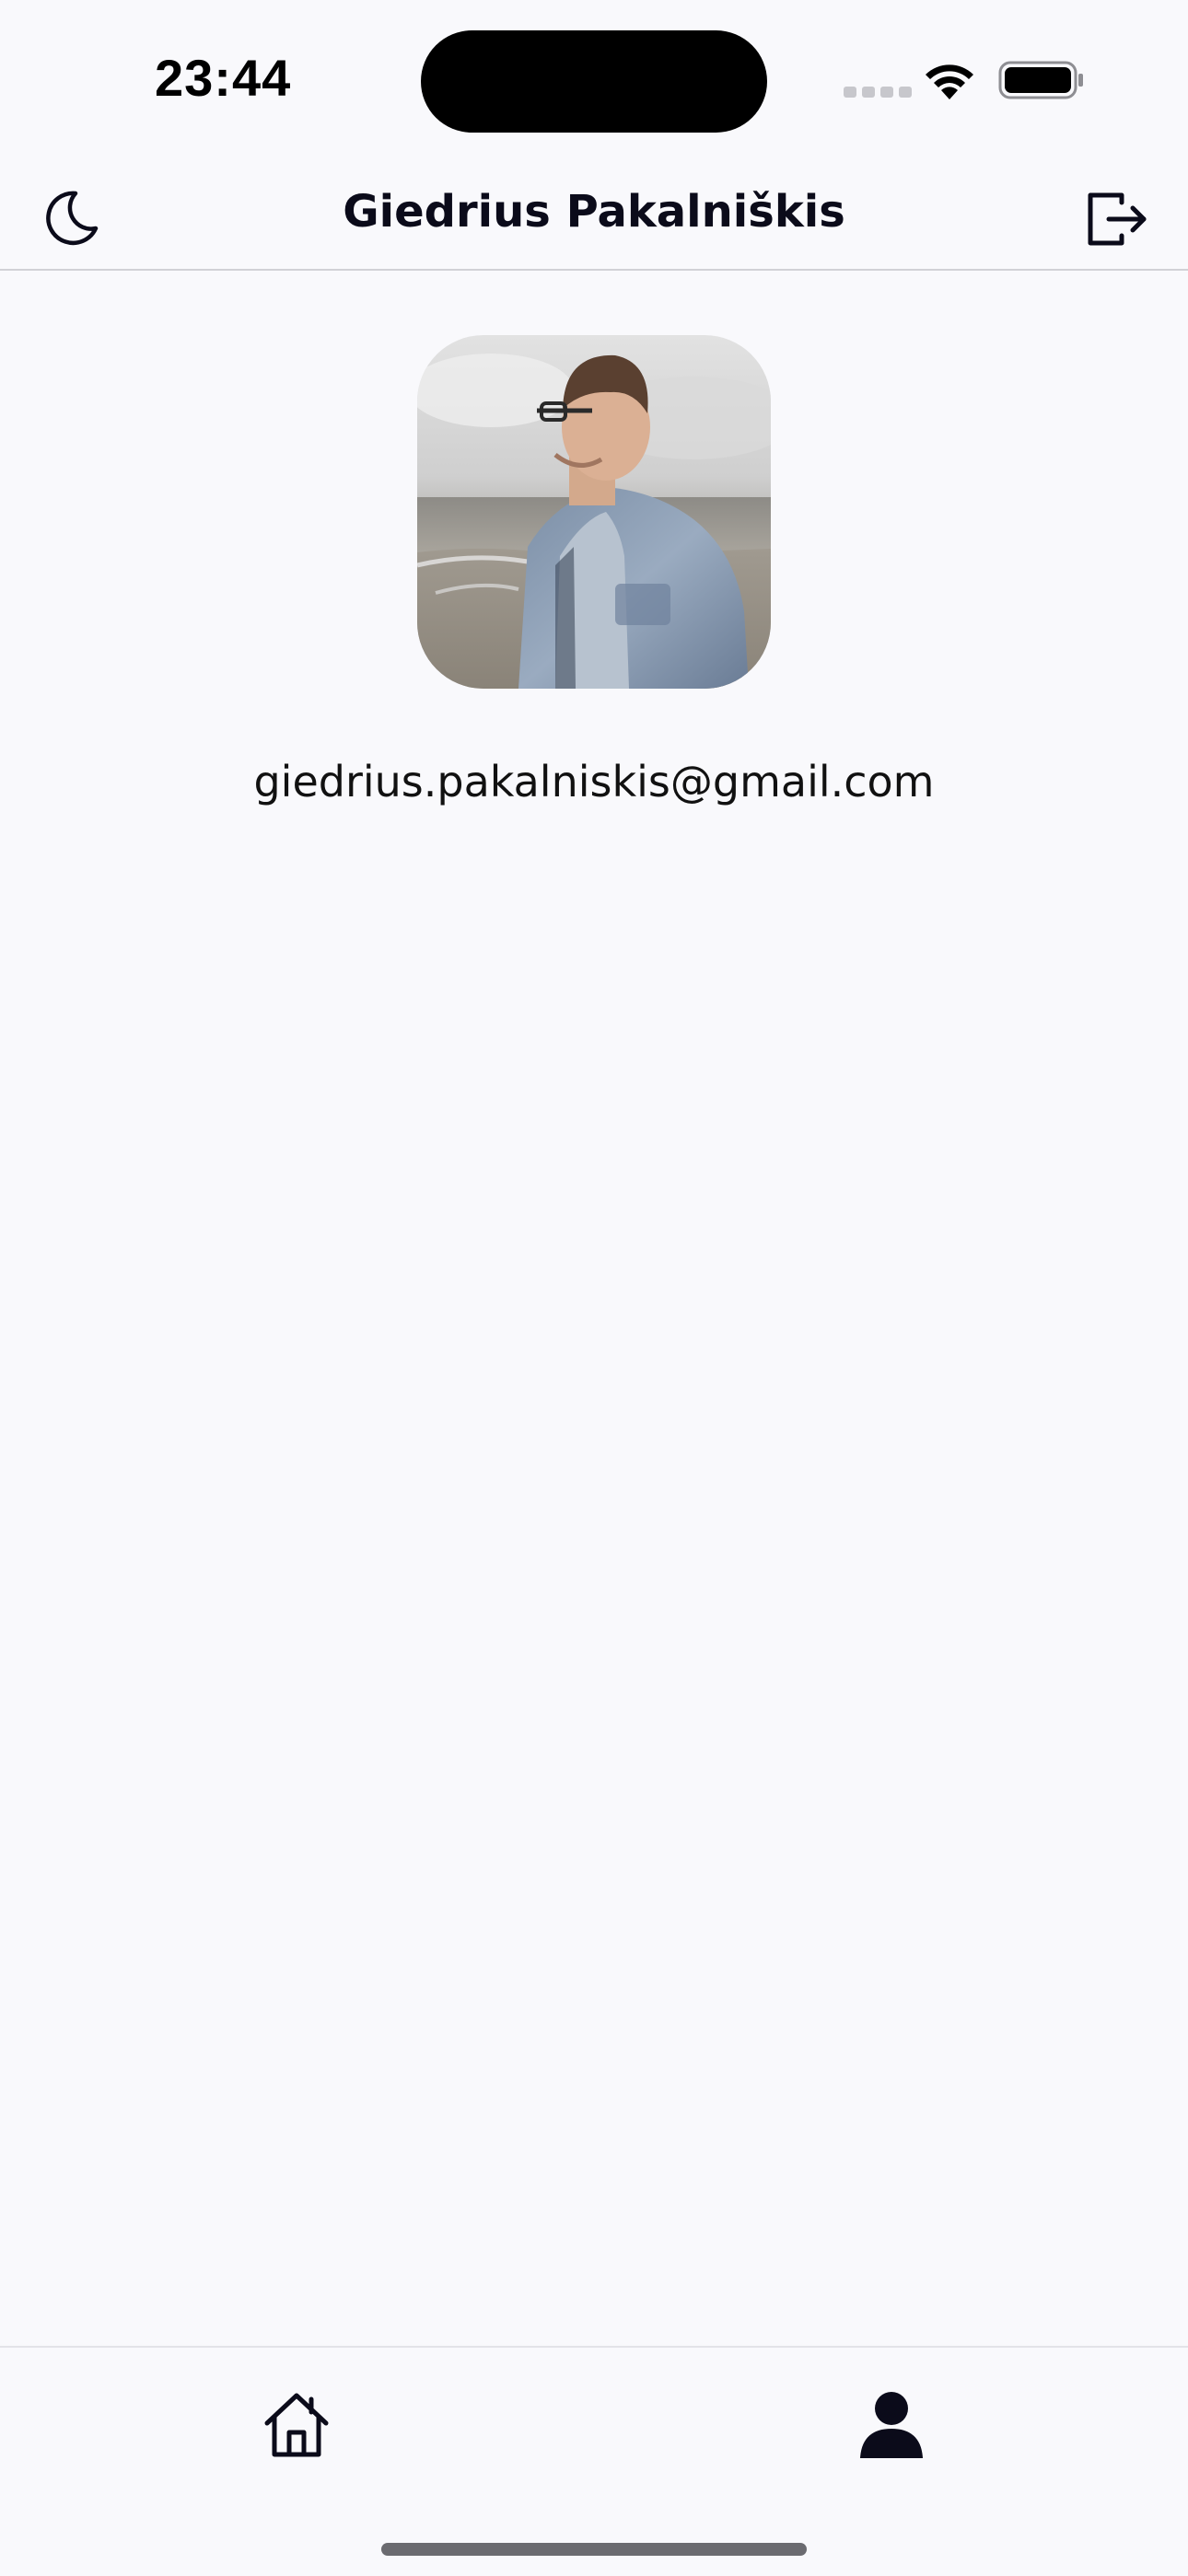  What do you see at coordinates (594, 212) in the screenshot?
I see `page-title: Giedrius Pakalniškis` at bounding box center [594, 212].